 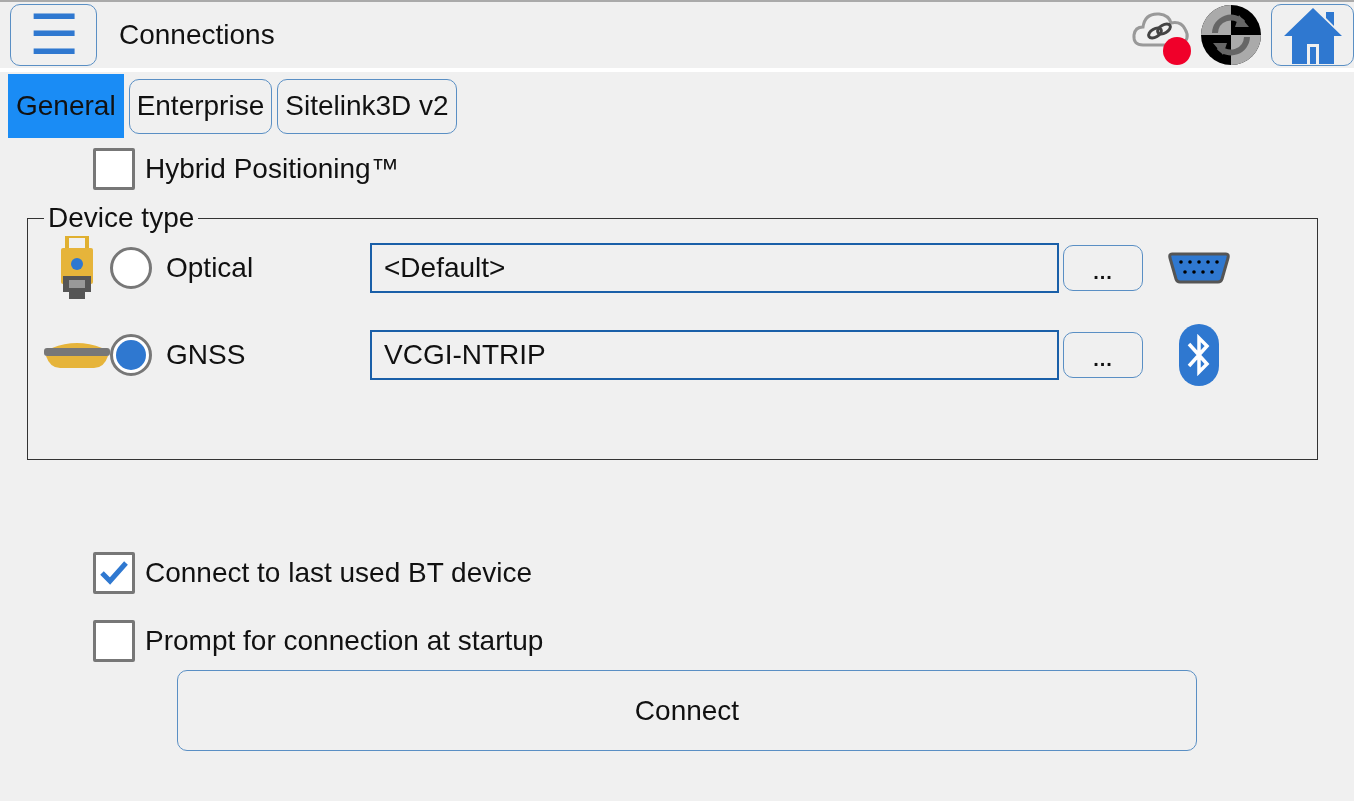 What do you see at coordinates (1231, 35) in the screenshot?
I see `sync-icon` at bounding box center [1231, 35].